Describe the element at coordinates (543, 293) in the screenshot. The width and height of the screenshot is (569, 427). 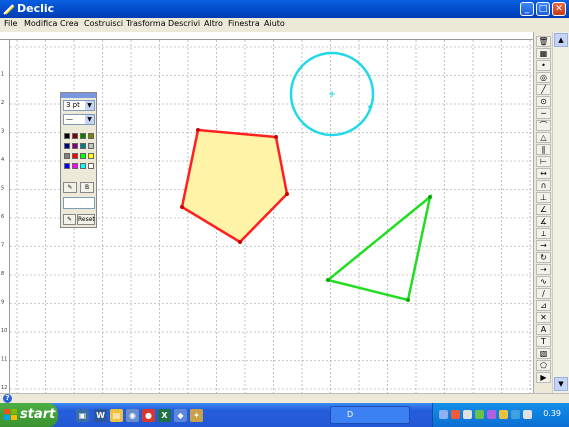
I see `graph-icon: ∕` at that location.